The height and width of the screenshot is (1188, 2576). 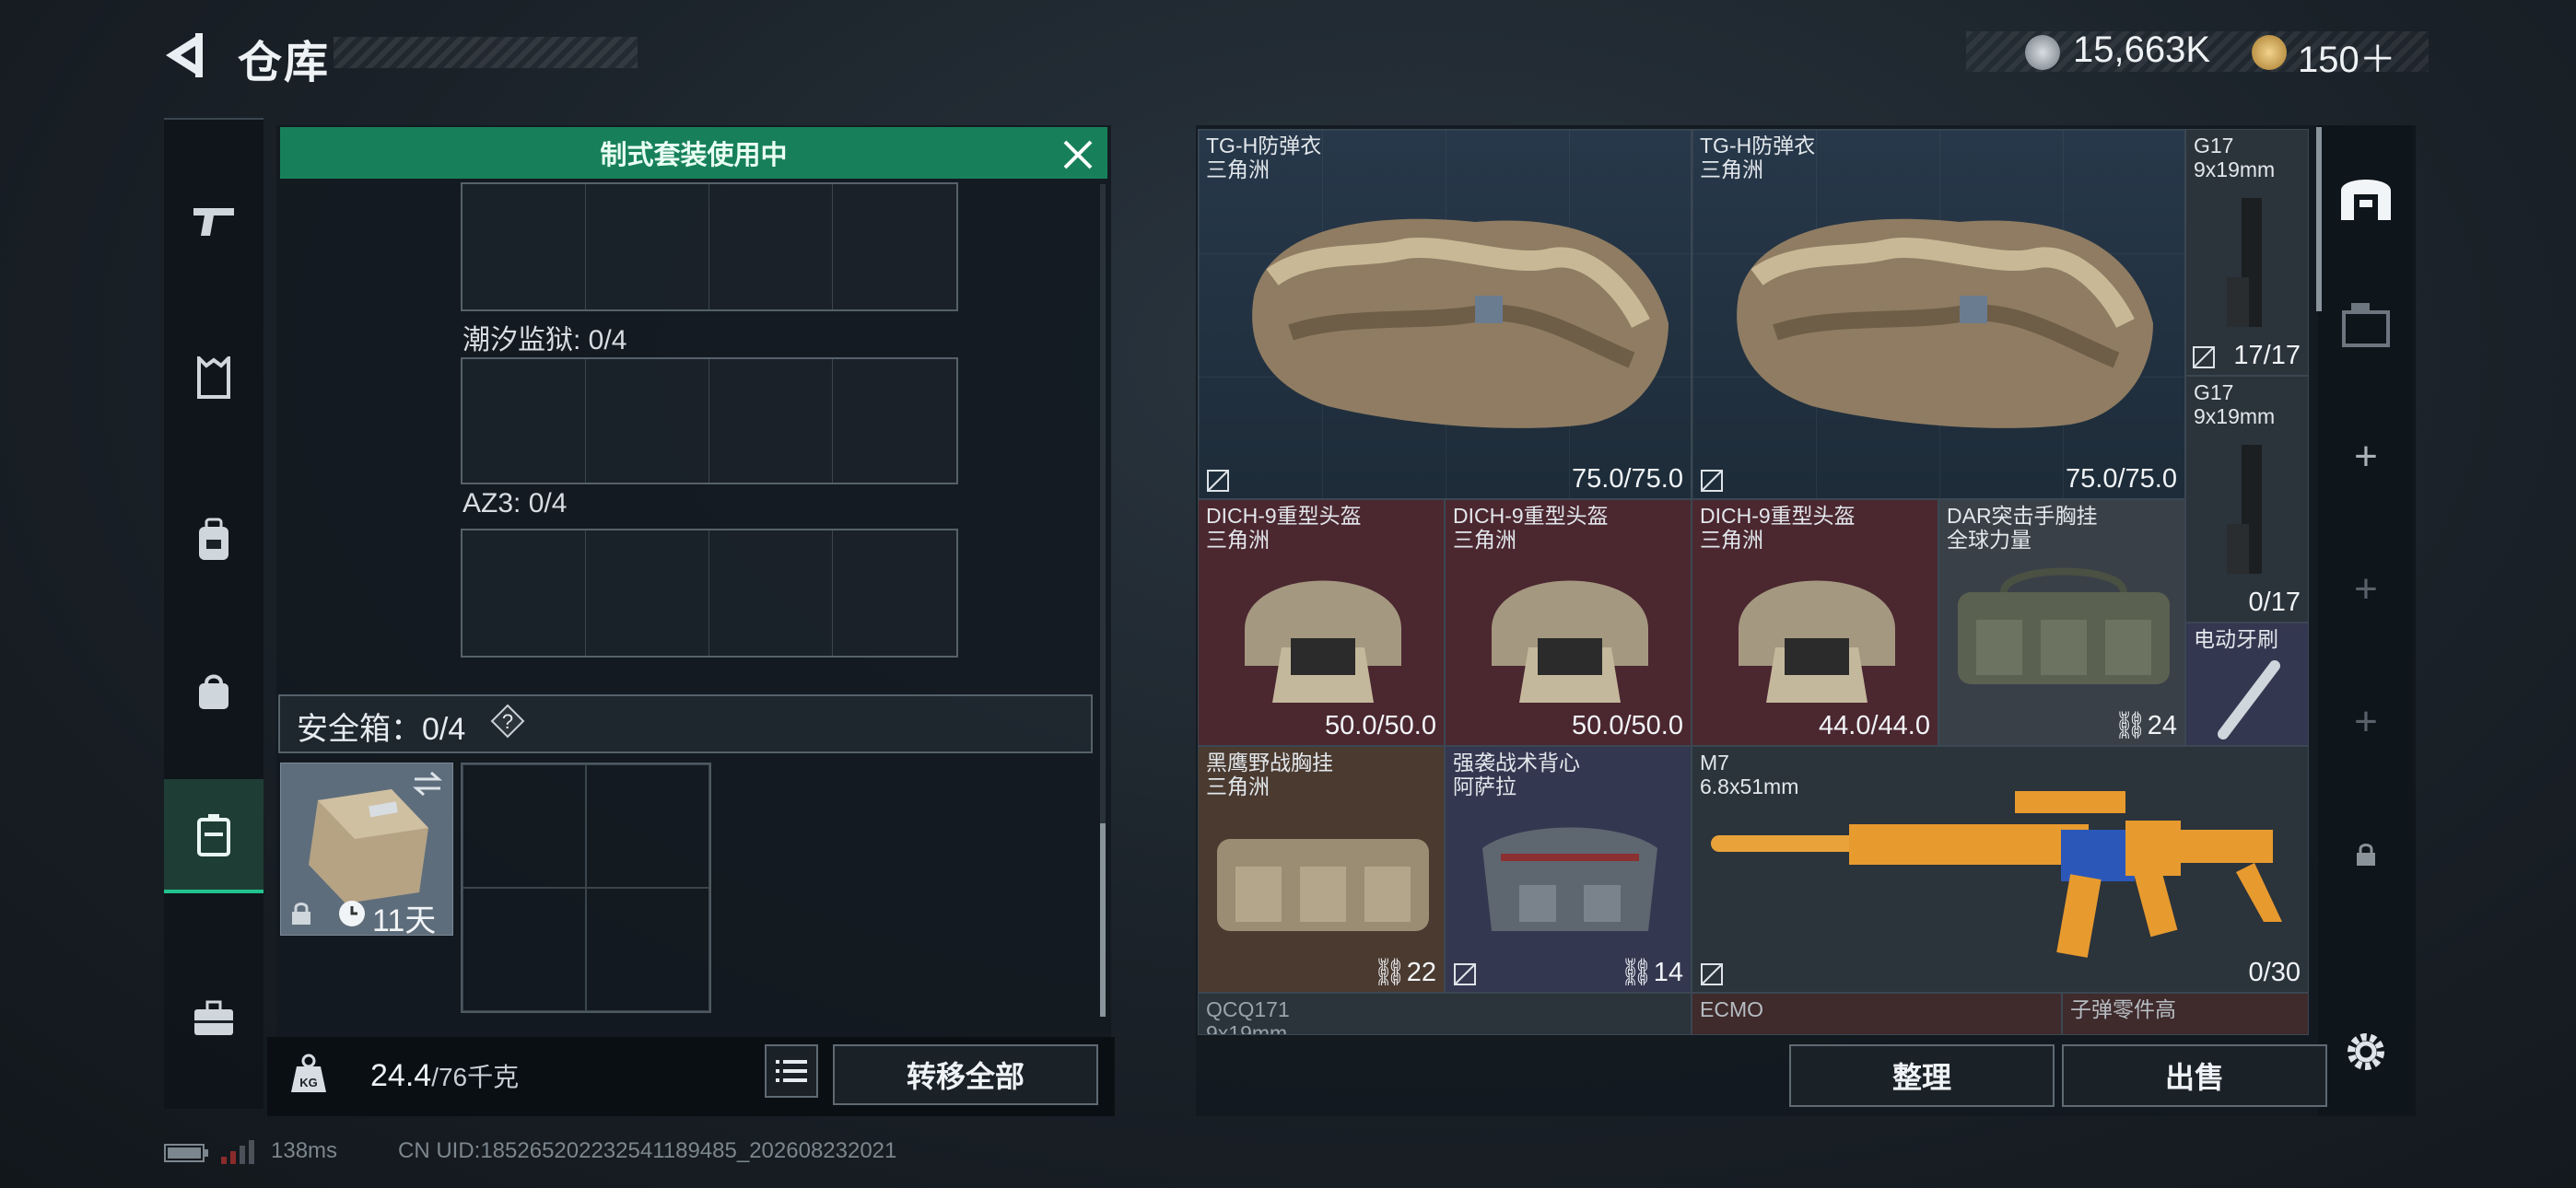 I want to click on crate-icon, so click(x=2366, y=325).